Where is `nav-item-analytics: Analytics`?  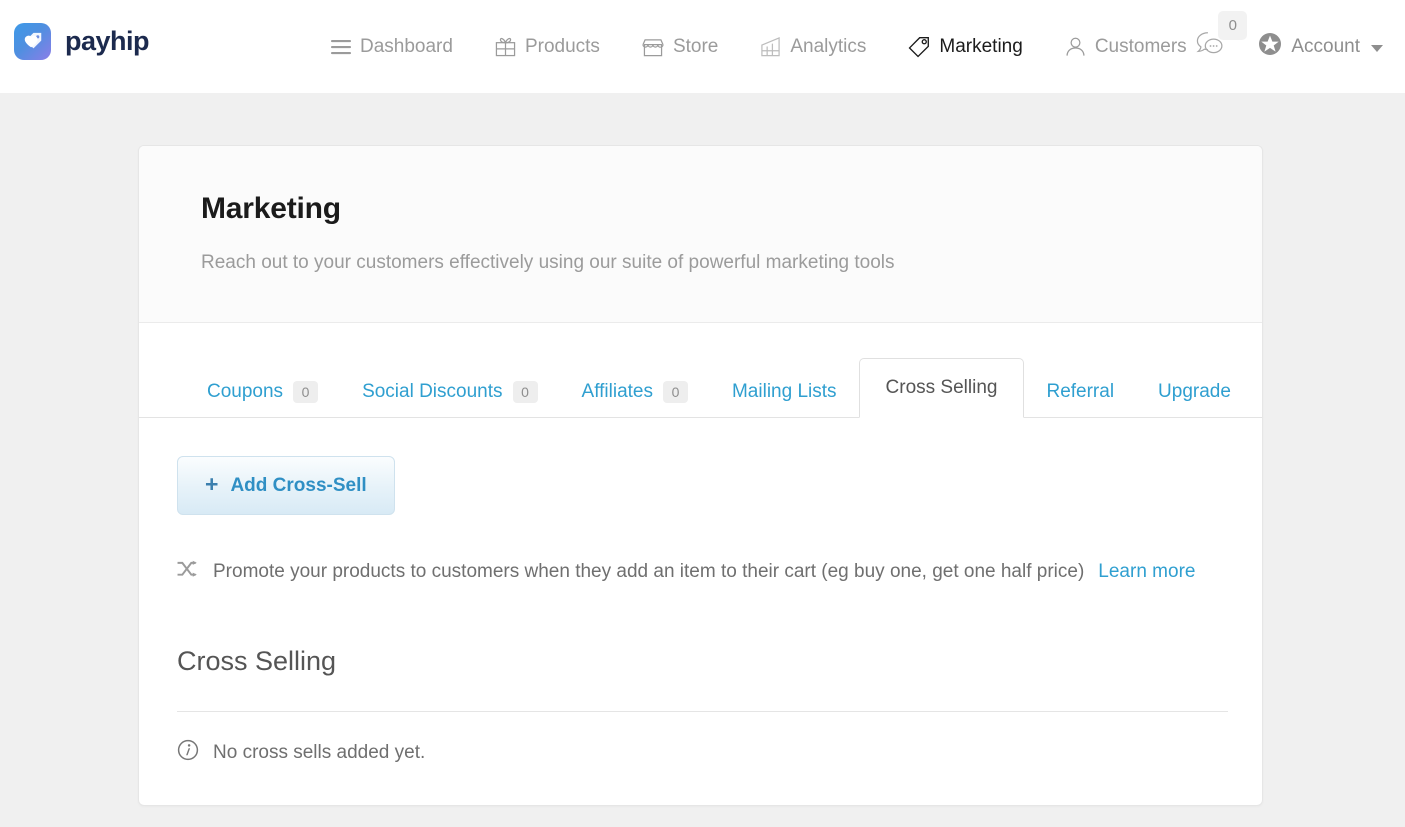 nav-item-analytics: Analytics is located at coordinates (813, 47).